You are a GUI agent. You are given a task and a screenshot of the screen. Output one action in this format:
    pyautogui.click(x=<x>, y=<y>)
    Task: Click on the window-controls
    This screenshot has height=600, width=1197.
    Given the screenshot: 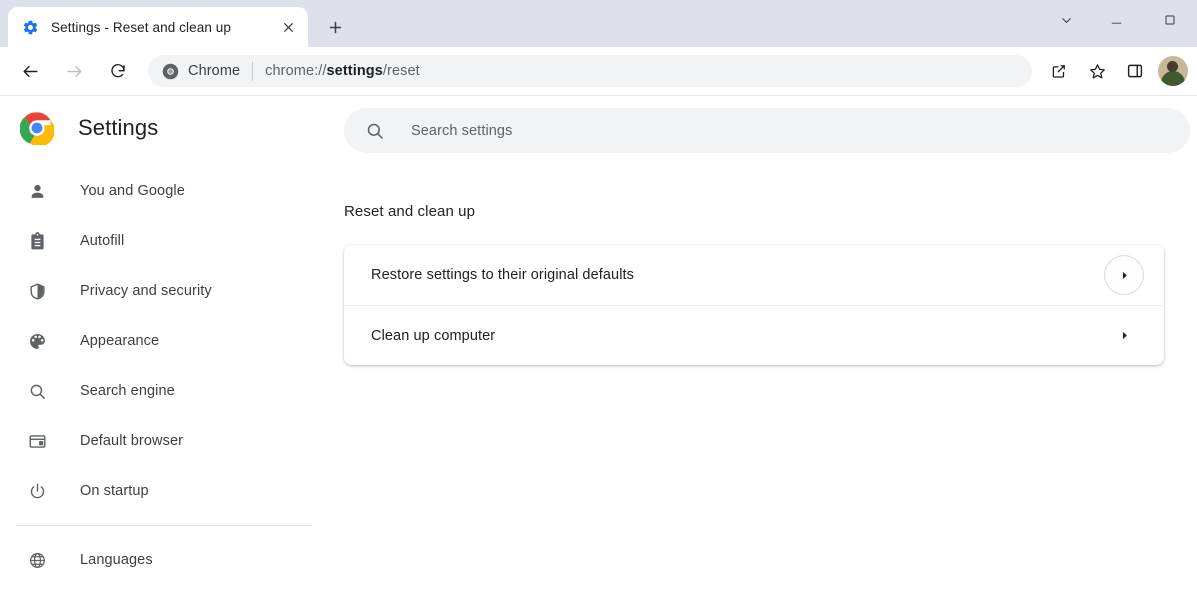 What is the action you would take?
    pyautogui.click(x=1120, y=20)
    